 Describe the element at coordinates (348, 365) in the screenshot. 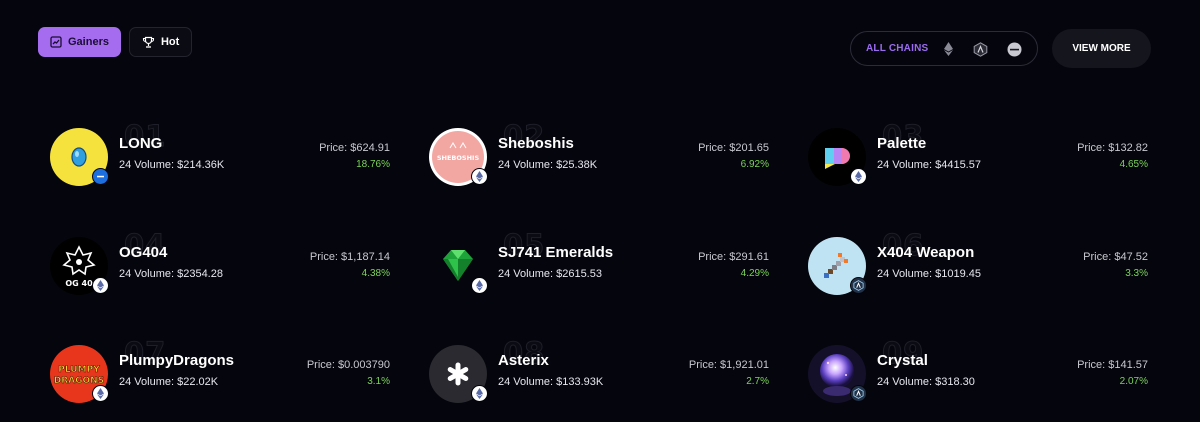

I see `floor-price: Price: $0.003790` at that location.